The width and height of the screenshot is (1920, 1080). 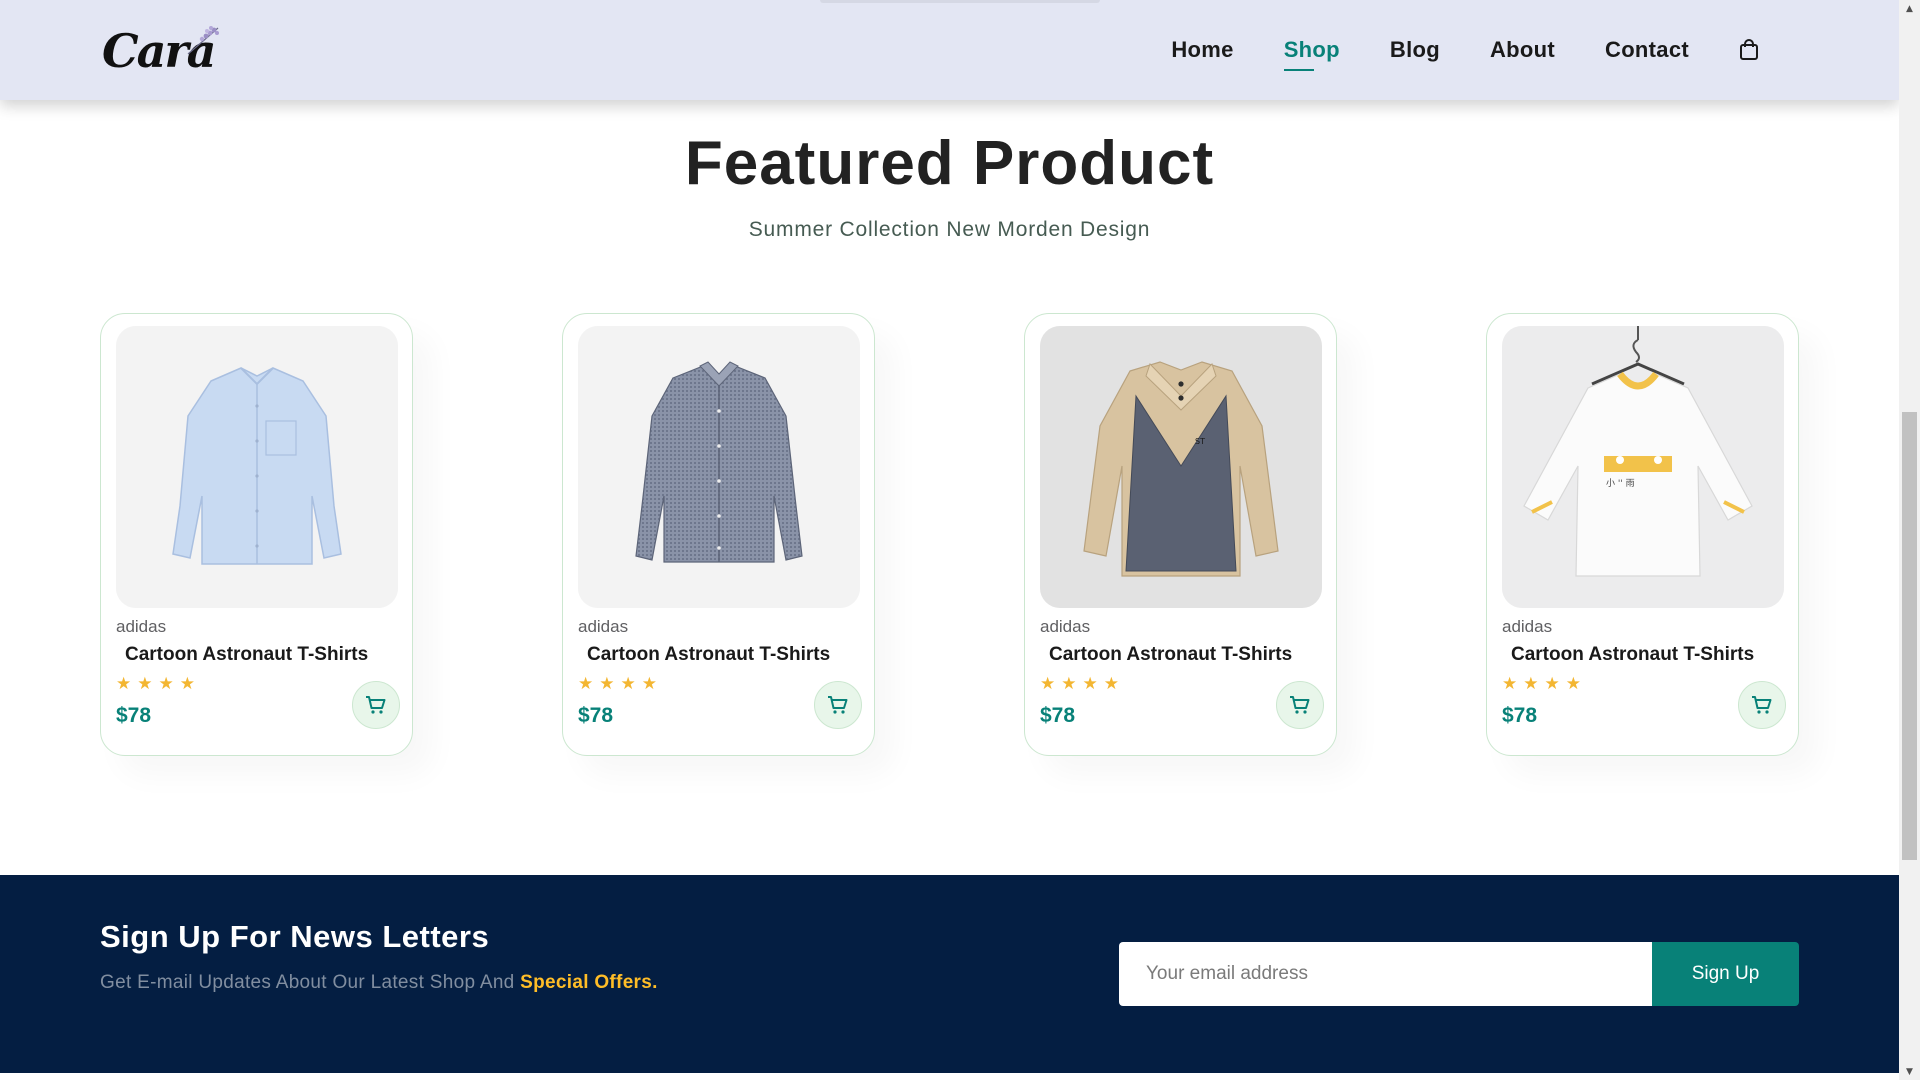 I want to click on main-nav: Home Shop Blog About Contact, so click(x=1440, y=50).